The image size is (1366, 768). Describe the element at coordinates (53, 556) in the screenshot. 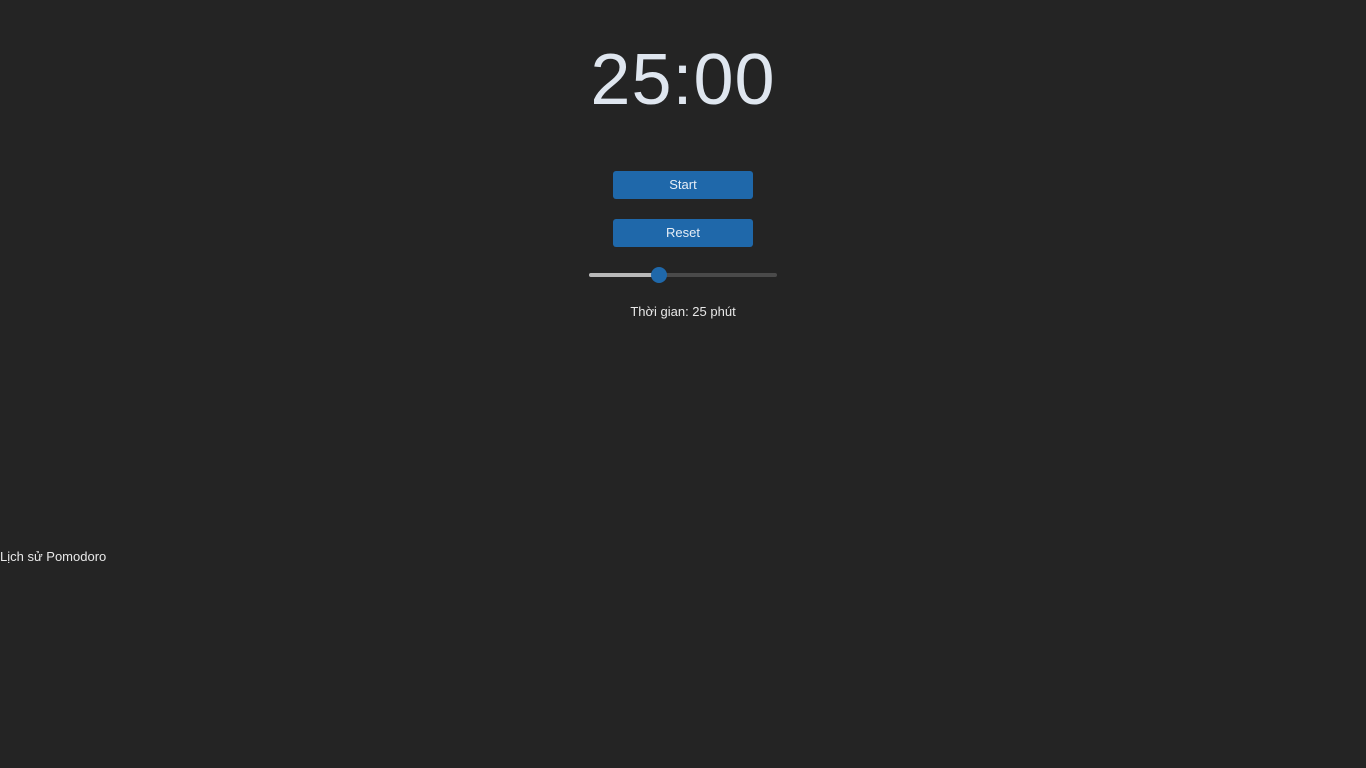

I see `history-title: Lịch sử Pomodoro` at that location.